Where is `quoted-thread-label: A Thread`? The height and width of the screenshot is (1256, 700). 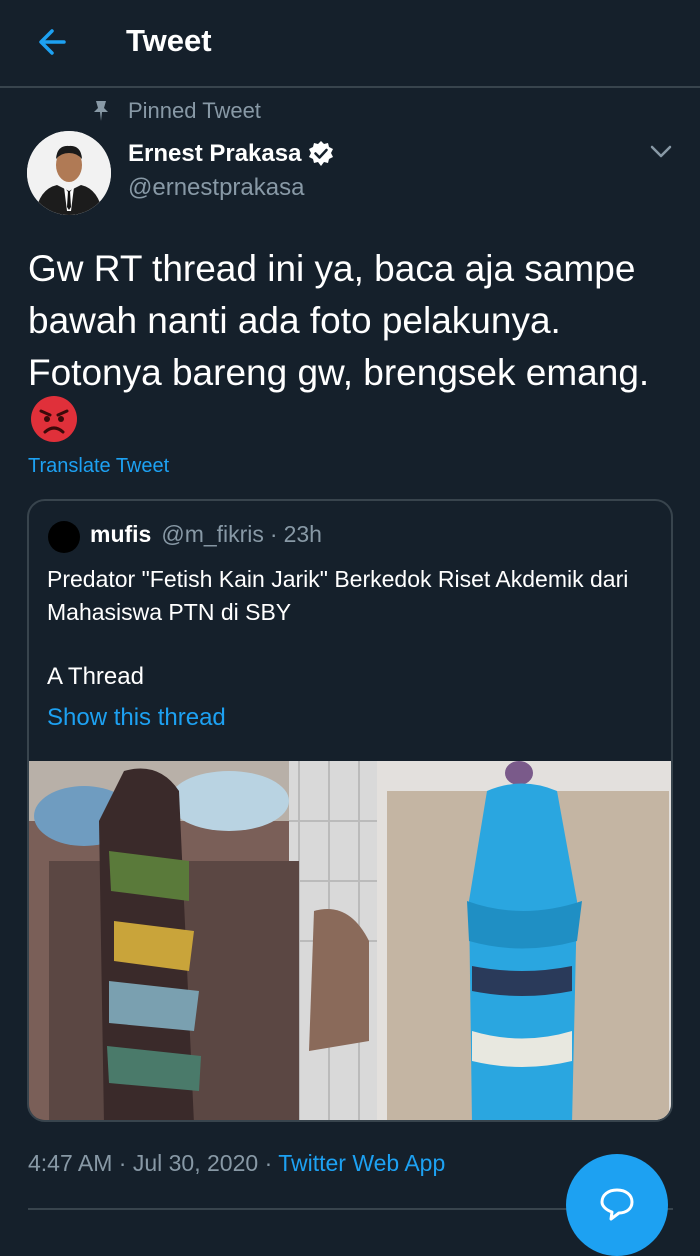
quoted-thread-label: A Thread is located at coordinates (95, 676).